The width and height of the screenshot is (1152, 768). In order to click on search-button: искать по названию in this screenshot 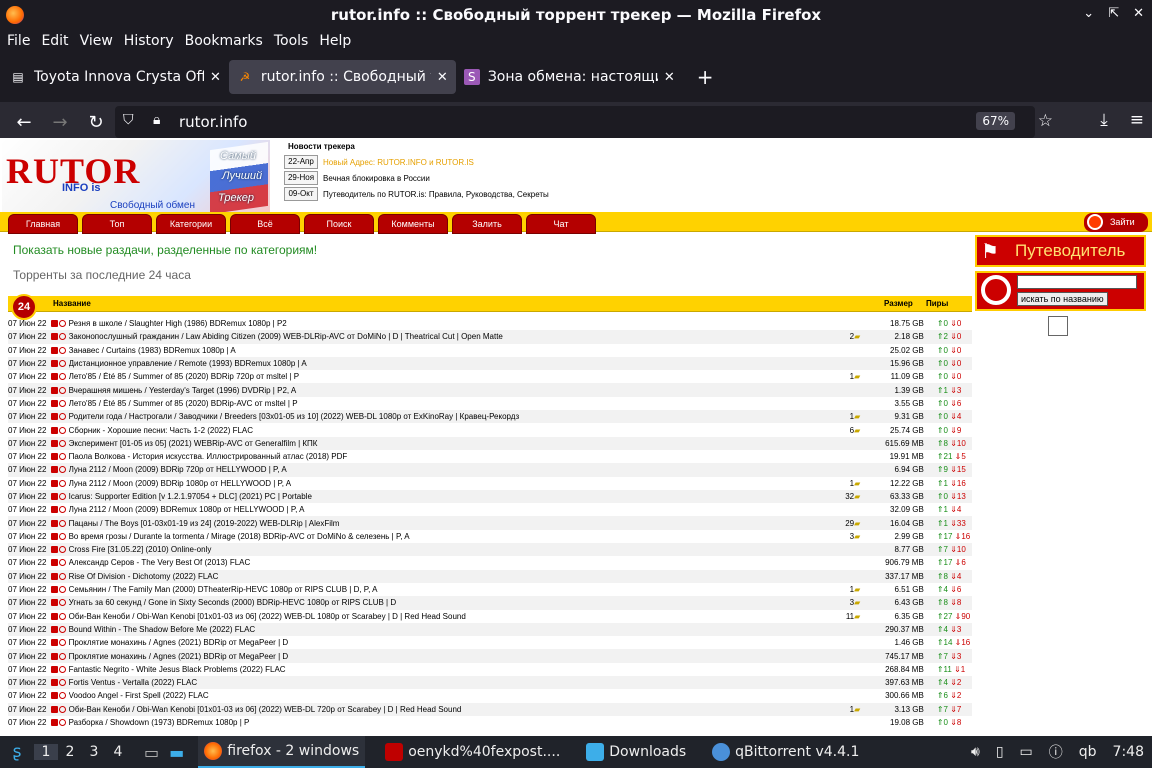, I will do `click(1062, 299)`.